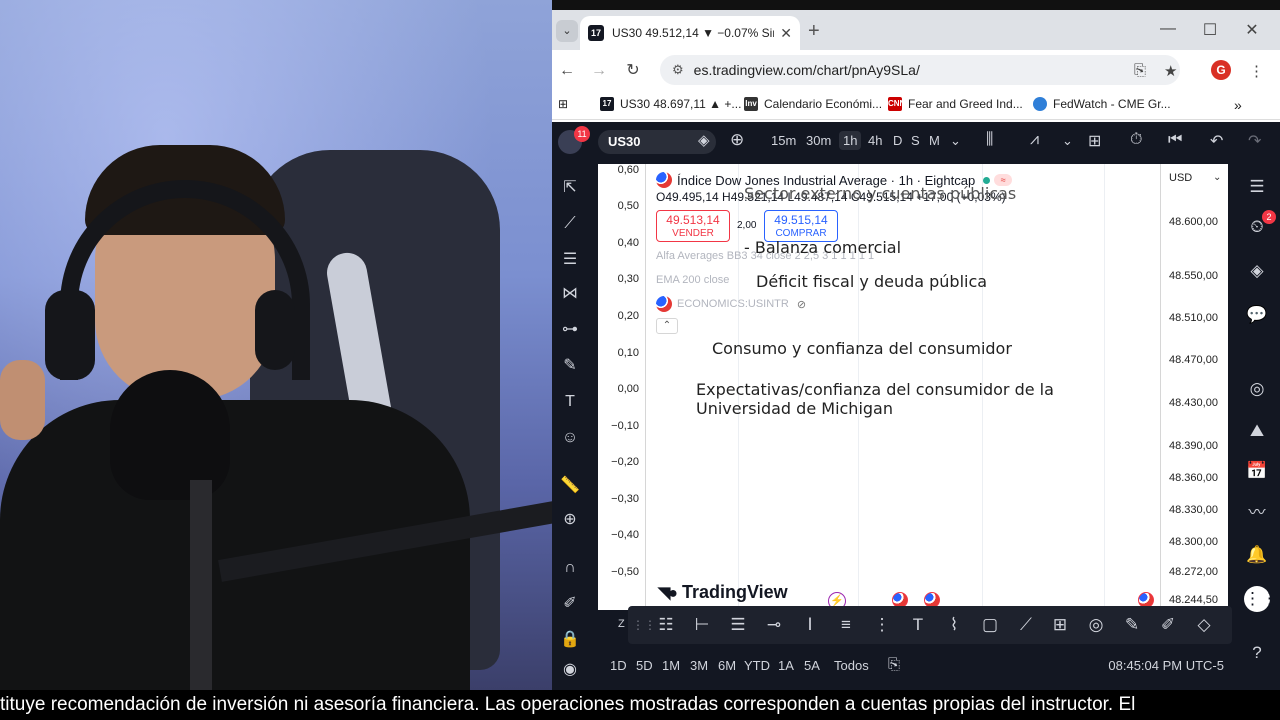 The image size is (1280, 720). I want to click on brush-tool-icon: ✎, so click(1132, 625).